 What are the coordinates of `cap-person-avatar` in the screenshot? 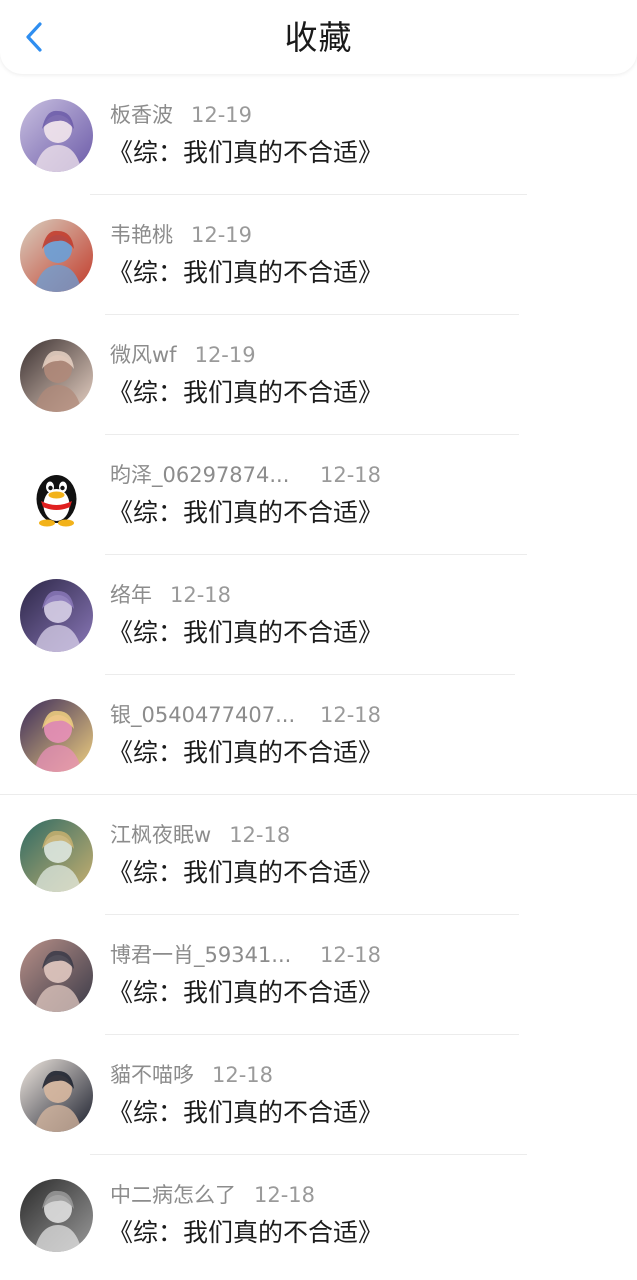 It's located at (56, 1095).